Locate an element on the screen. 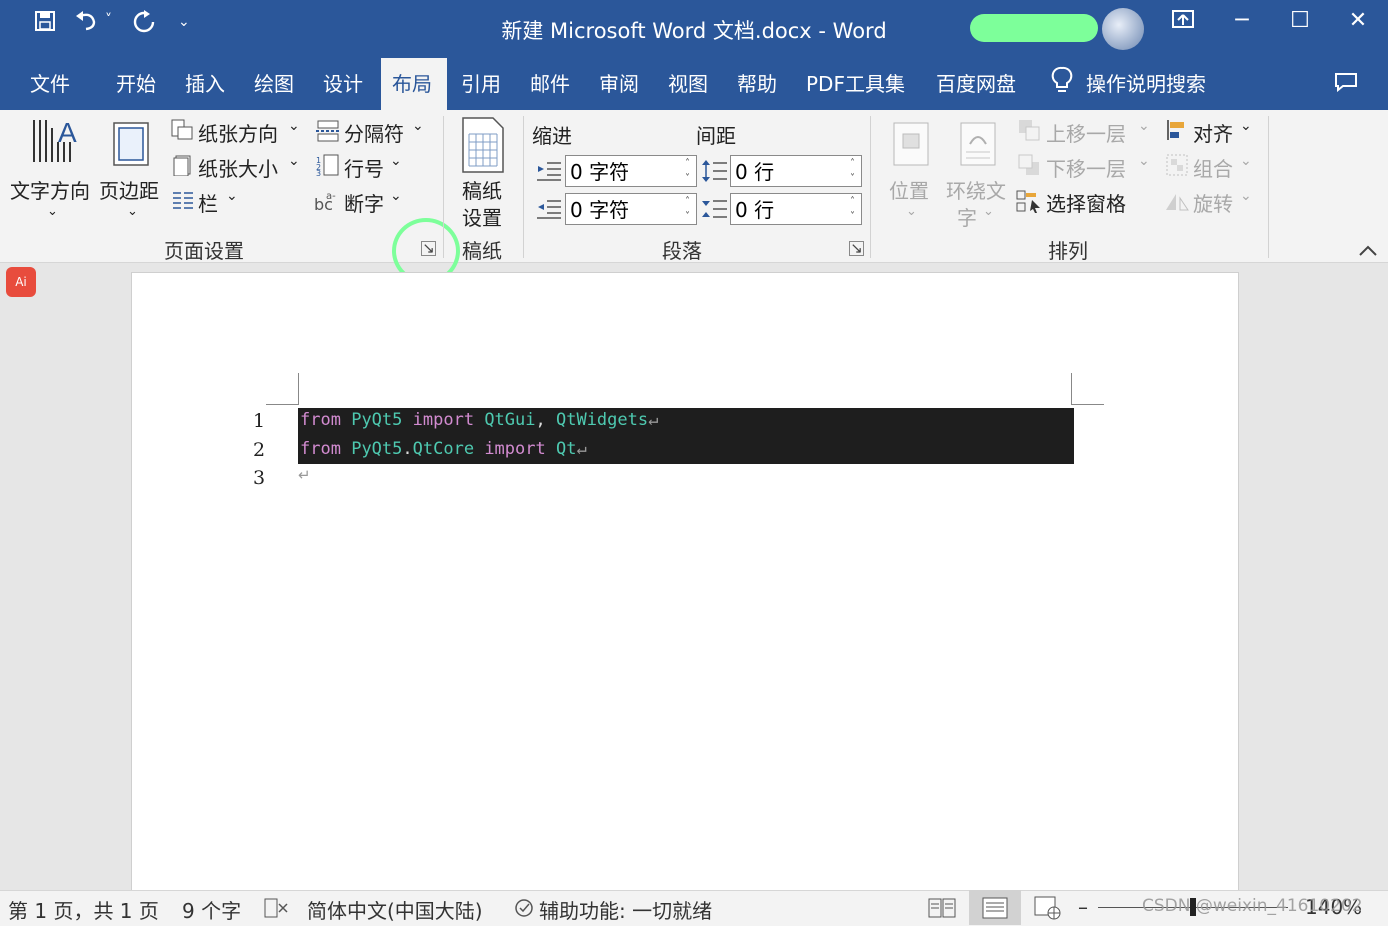 Image resolution: width=1388 pixels, height=926 pixels. print-layout-icon is located at coordinates (995, 910).